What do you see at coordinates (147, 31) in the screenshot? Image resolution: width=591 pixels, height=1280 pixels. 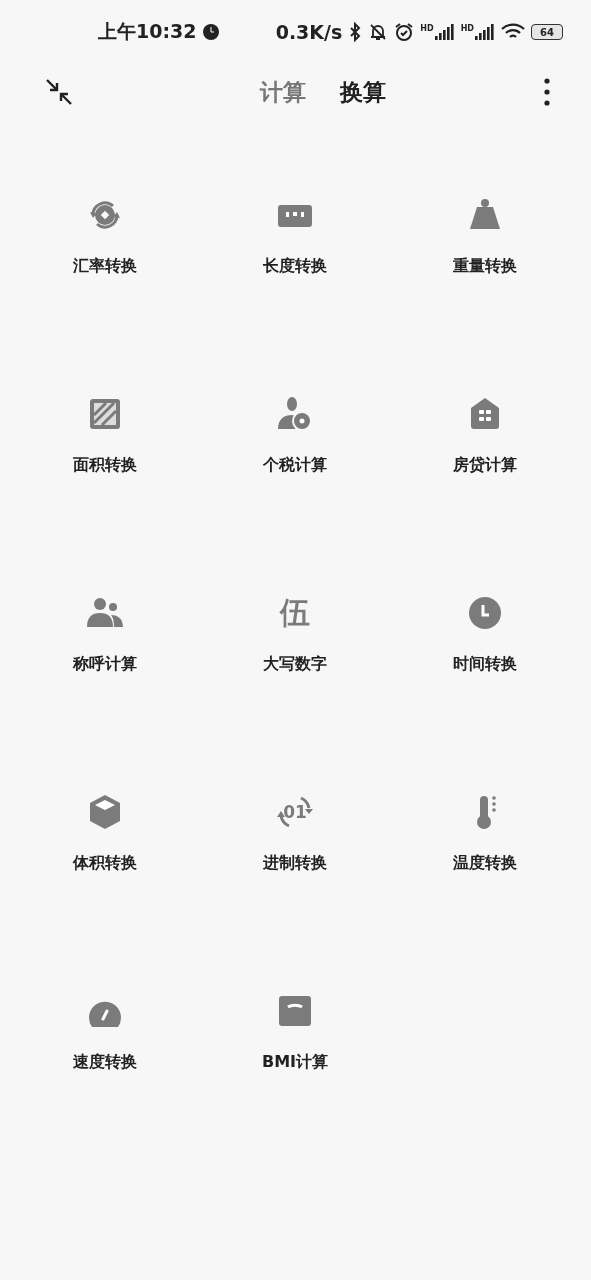 I see `status-time: 上午10:32` at bounding box center [147, 31].